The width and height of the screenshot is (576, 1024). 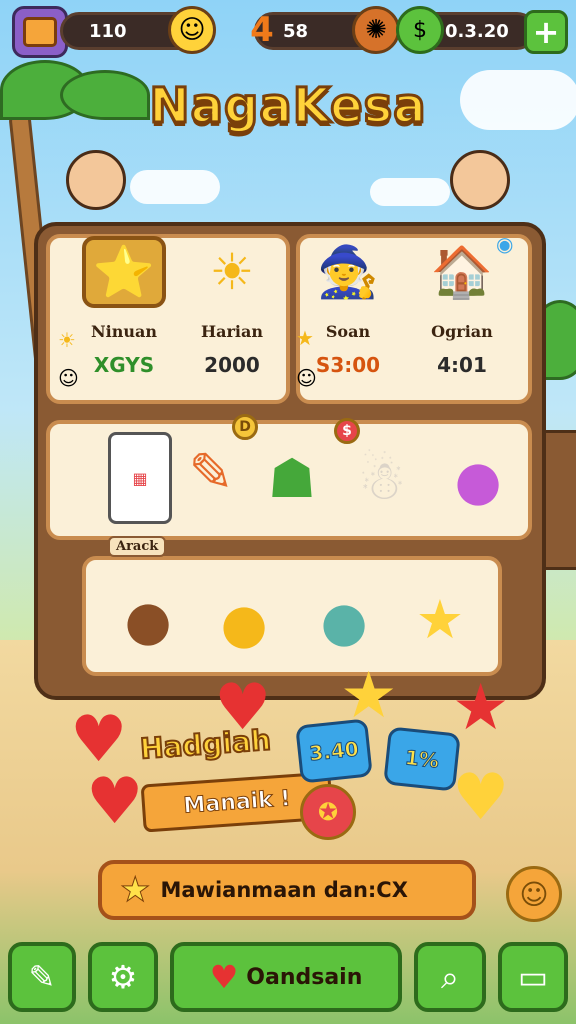 I want to click on nav-center-button: ♥ Oandsain, so click(x=286, y=977).